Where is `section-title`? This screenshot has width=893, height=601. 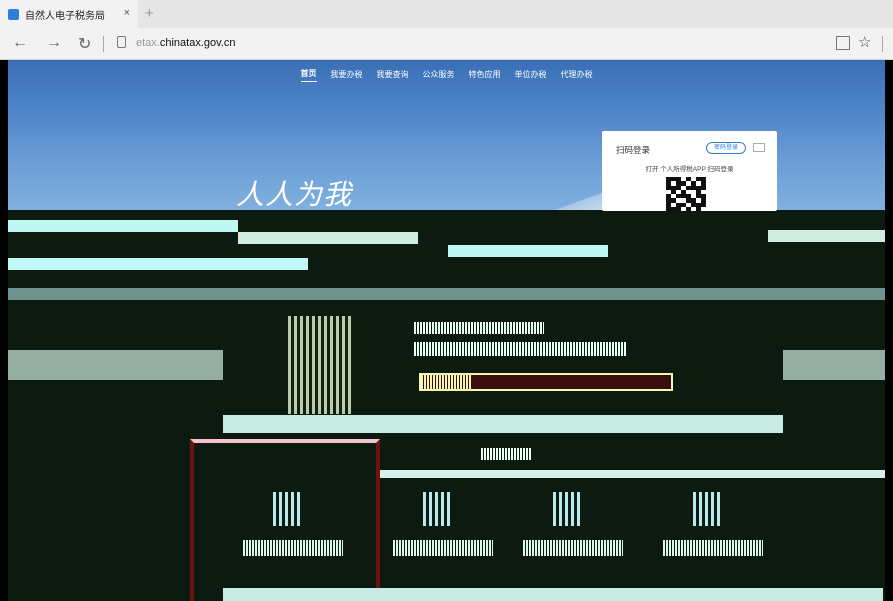
section-title is located at coordinates (506, 454).